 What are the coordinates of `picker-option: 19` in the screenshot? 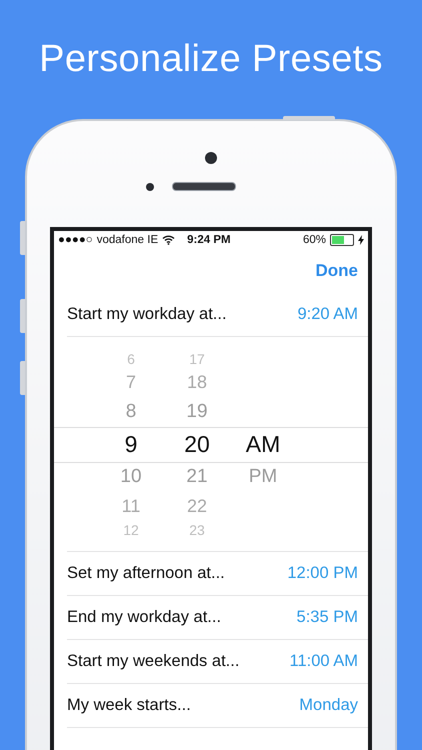 It's located at (197, 411).